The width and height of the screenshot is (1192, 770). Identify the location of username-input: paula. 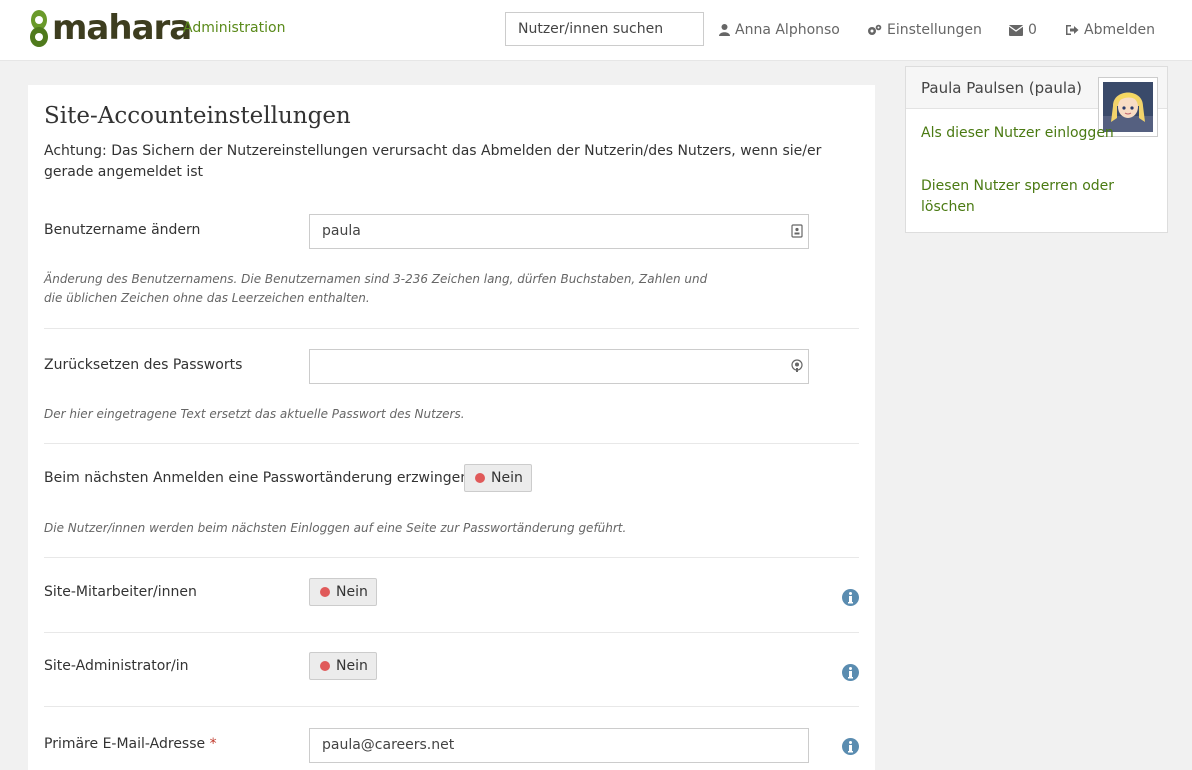
(559, 231).